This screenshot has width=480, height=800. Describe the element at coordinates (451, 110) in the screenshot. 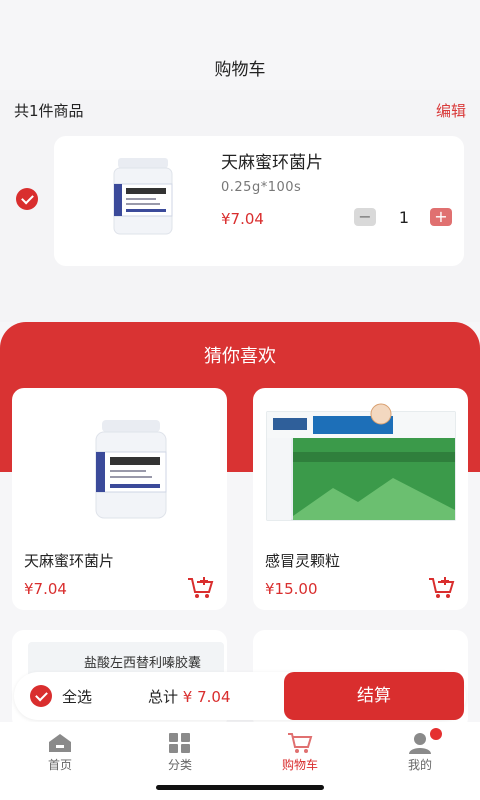

I see `edit-button: 编辑` at that location.